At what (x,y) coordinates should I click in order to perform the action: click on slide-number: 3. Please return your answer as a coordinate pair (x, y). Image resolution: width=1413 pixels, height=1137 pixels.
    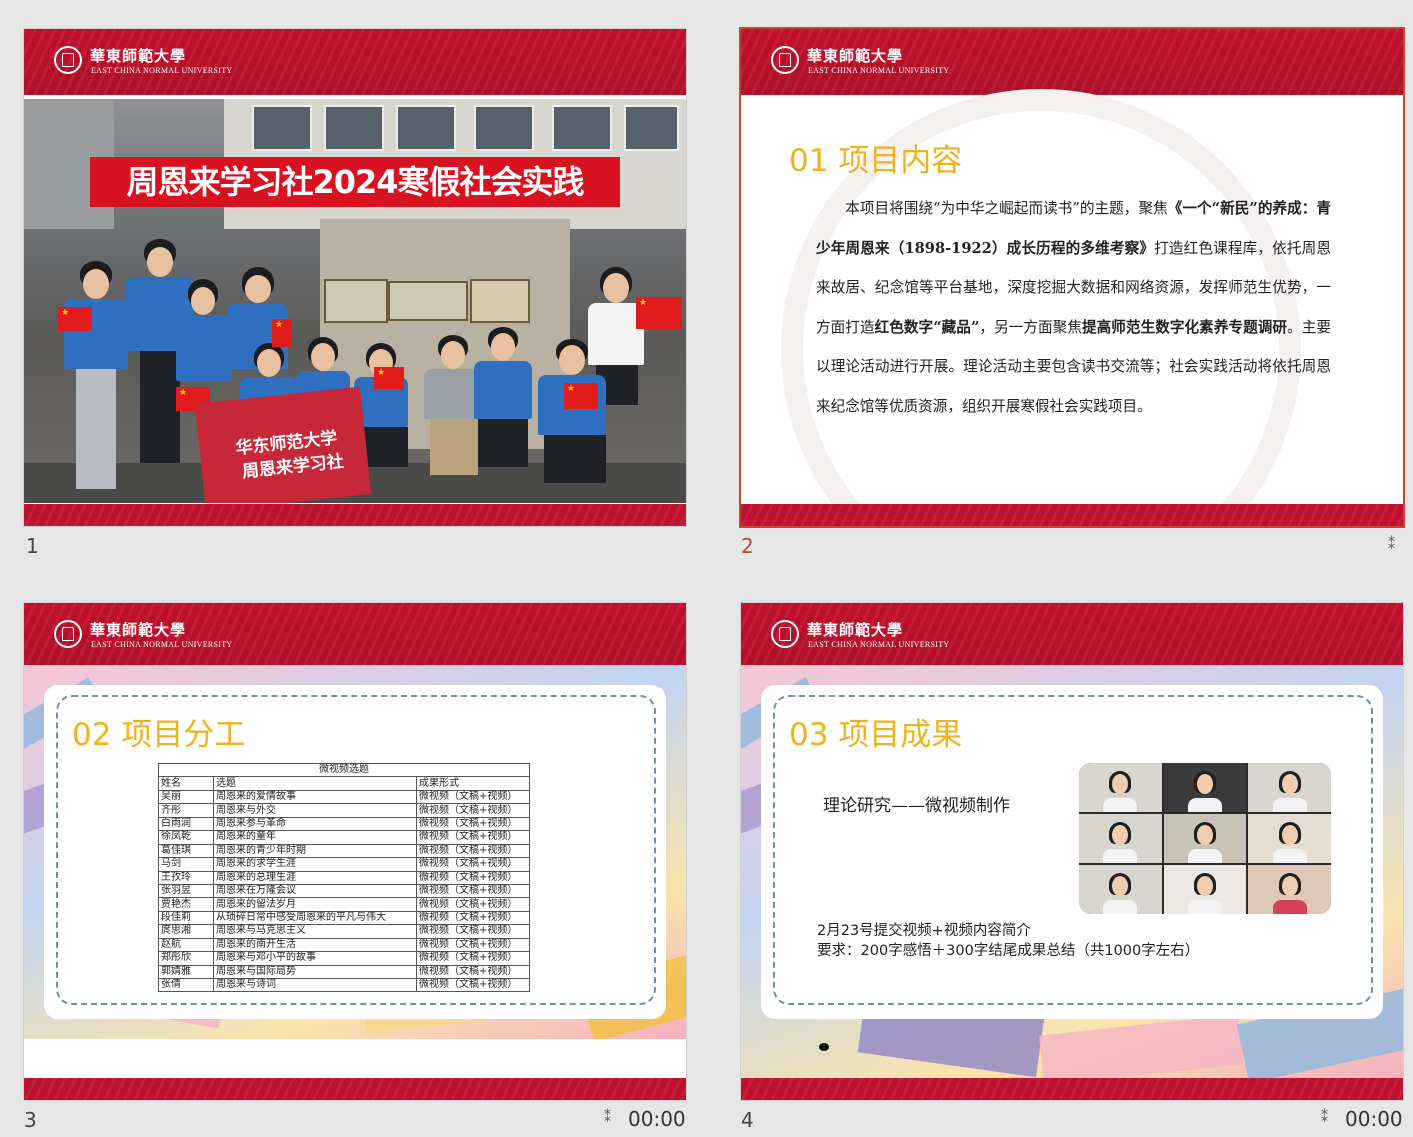
    Looking at the image, I should click on (30, 1120).